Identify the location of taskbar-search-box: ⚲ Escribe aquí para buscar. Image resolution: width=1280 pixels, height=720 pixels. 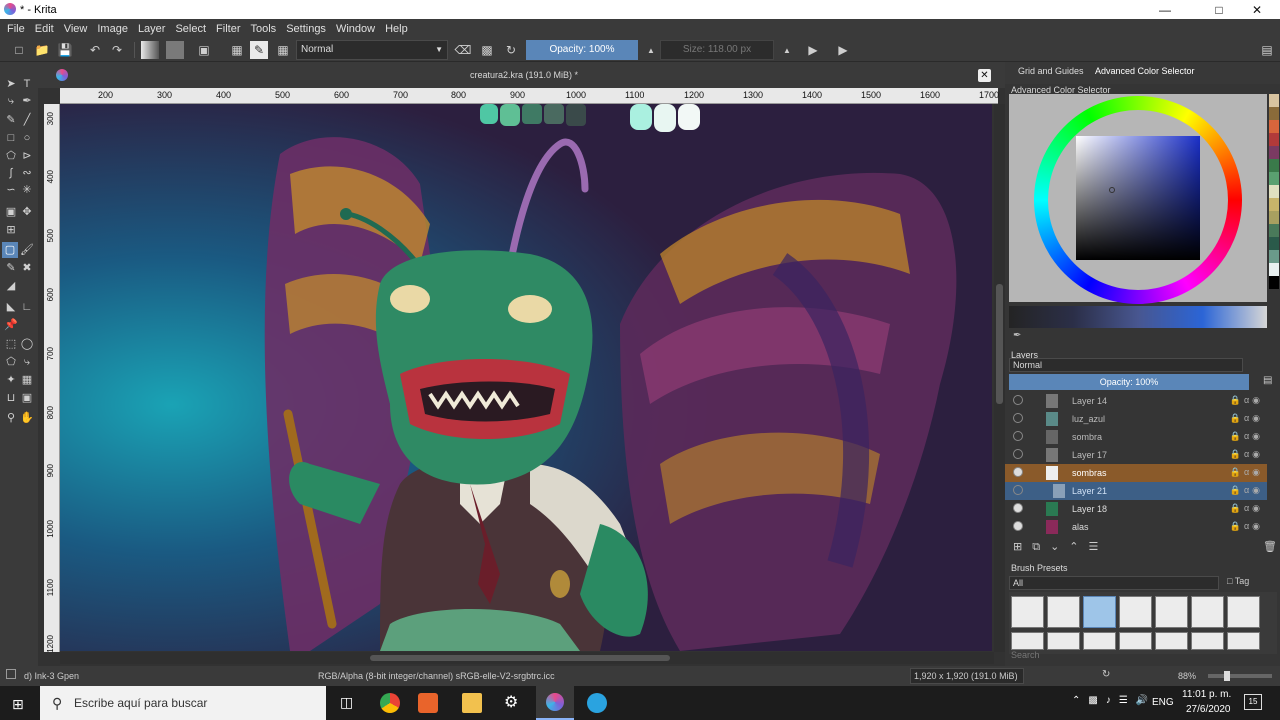
(183, 703).